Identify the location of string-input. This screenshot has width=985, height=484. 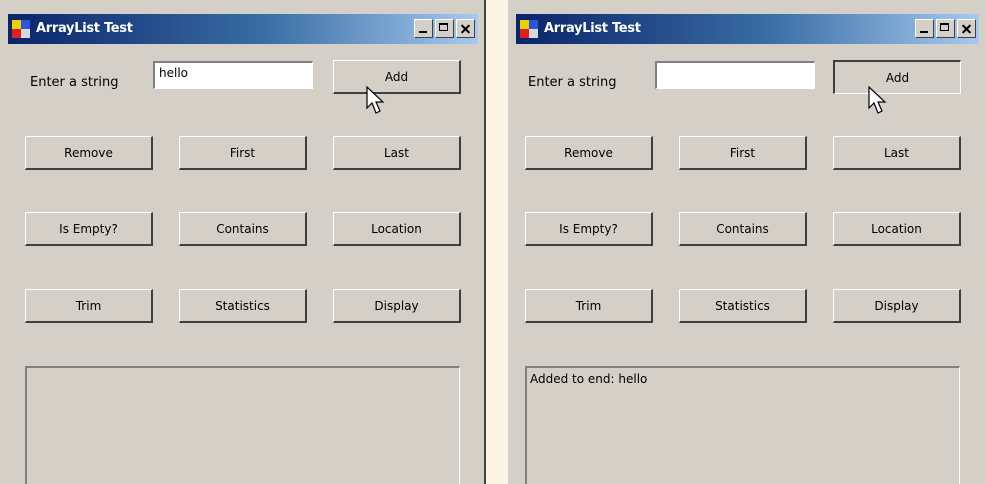
(735, 75).